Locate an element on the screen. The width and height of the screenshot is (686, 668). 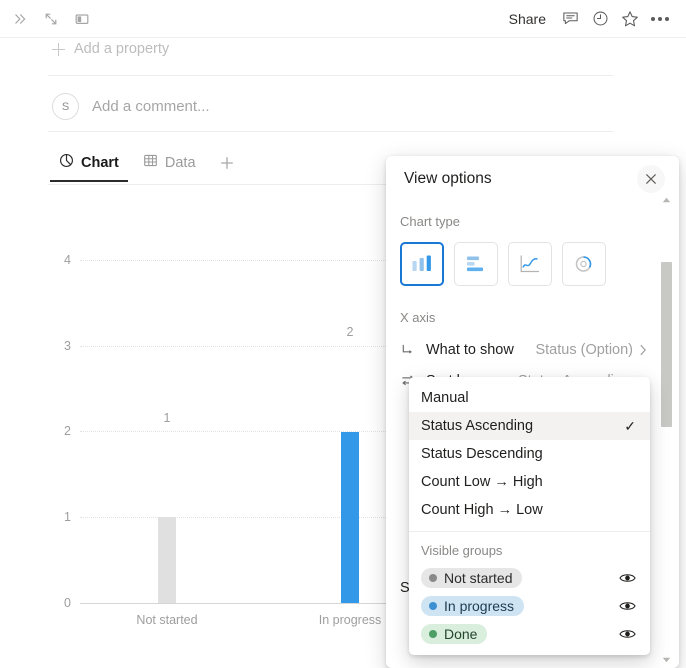
favorite-star-icon is located at coordinates (630, 19).